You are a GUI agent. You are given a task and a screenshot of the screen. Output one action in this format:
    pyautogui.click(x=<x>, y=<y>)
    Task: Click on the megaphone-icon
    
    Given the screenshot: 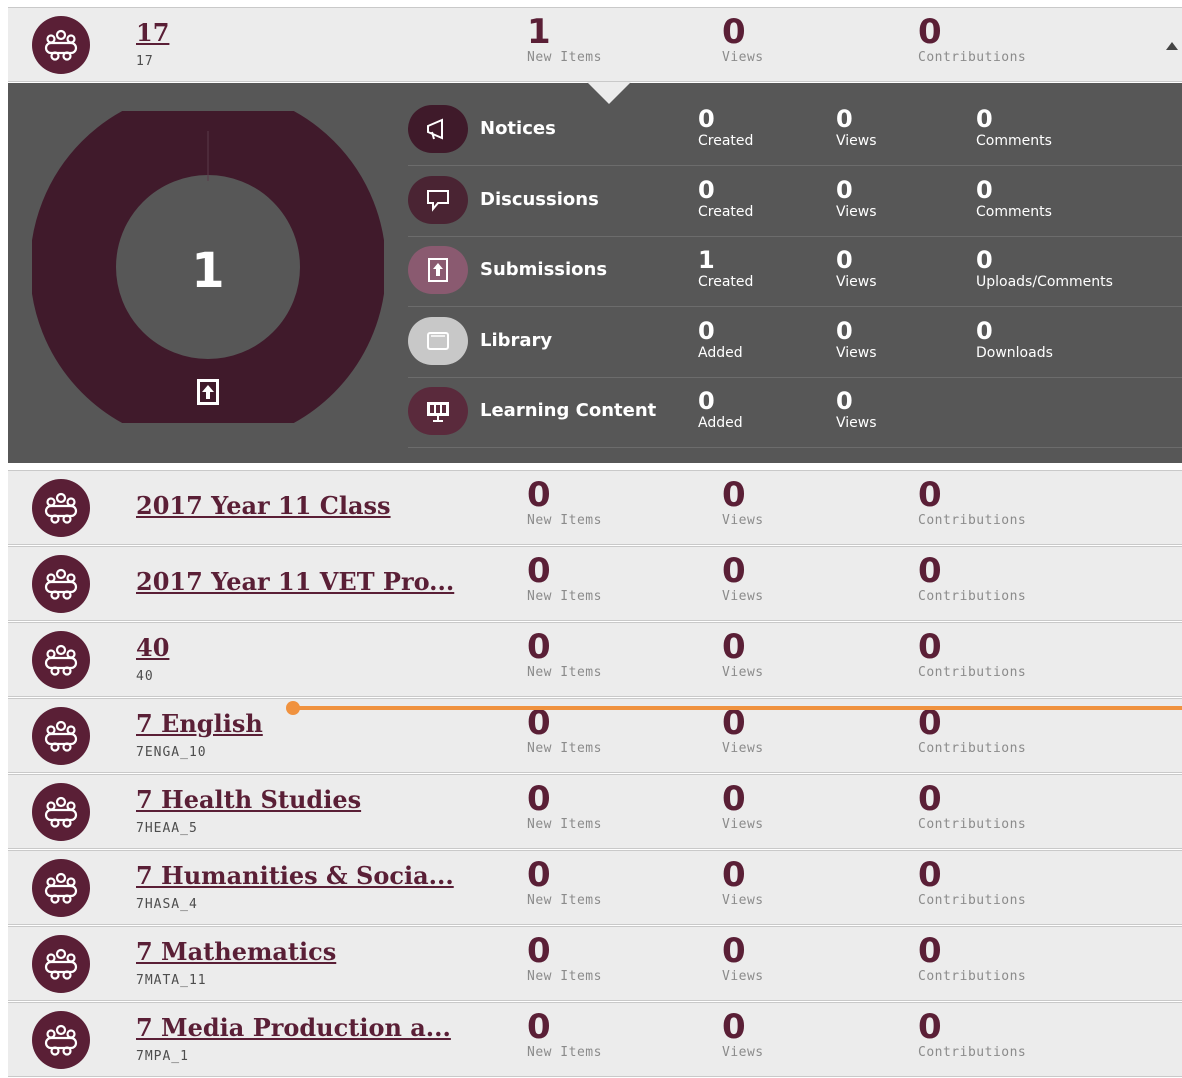 What is the action you would take?
    pyautogui.click(x=438, y=129)
    